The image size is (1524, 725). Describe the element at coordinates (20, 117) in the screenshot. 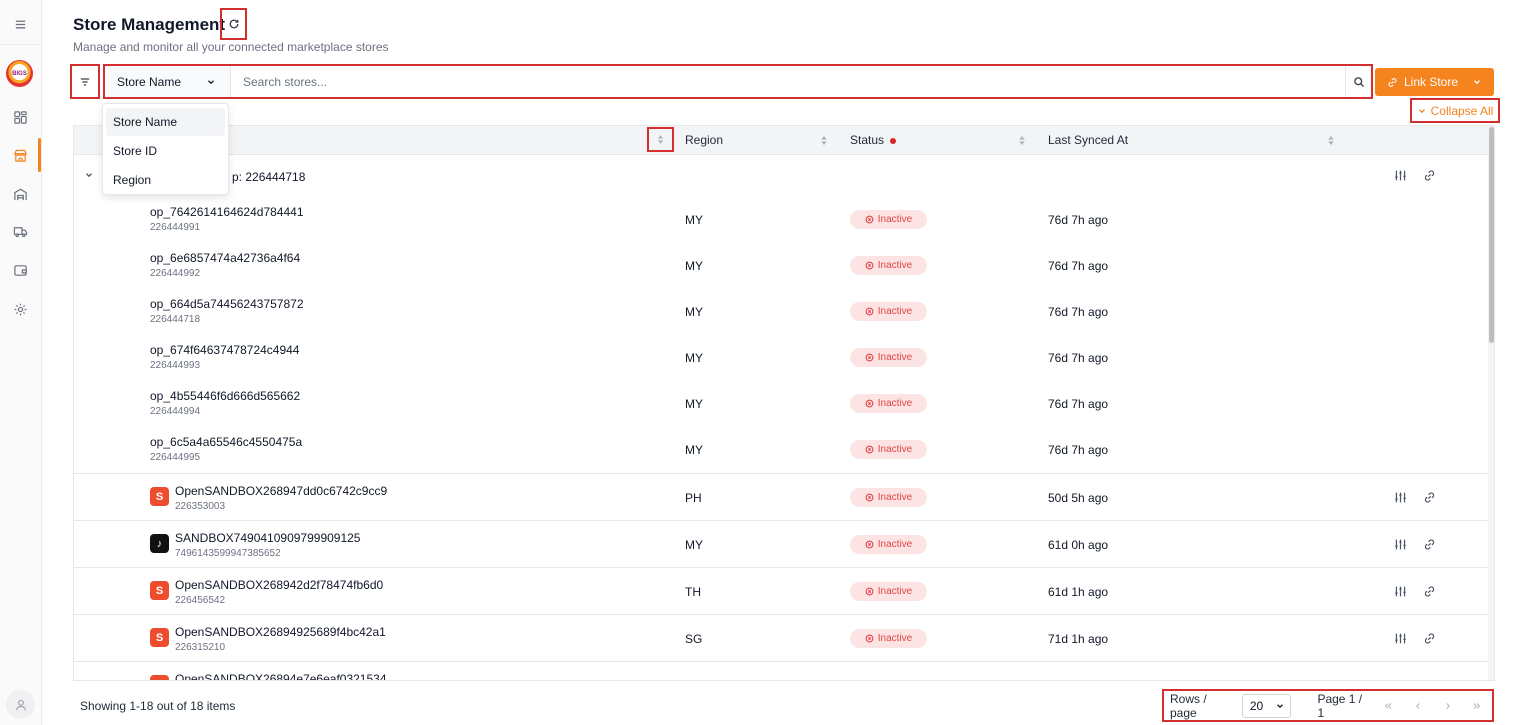

I see `dashboard-icon` at that location.